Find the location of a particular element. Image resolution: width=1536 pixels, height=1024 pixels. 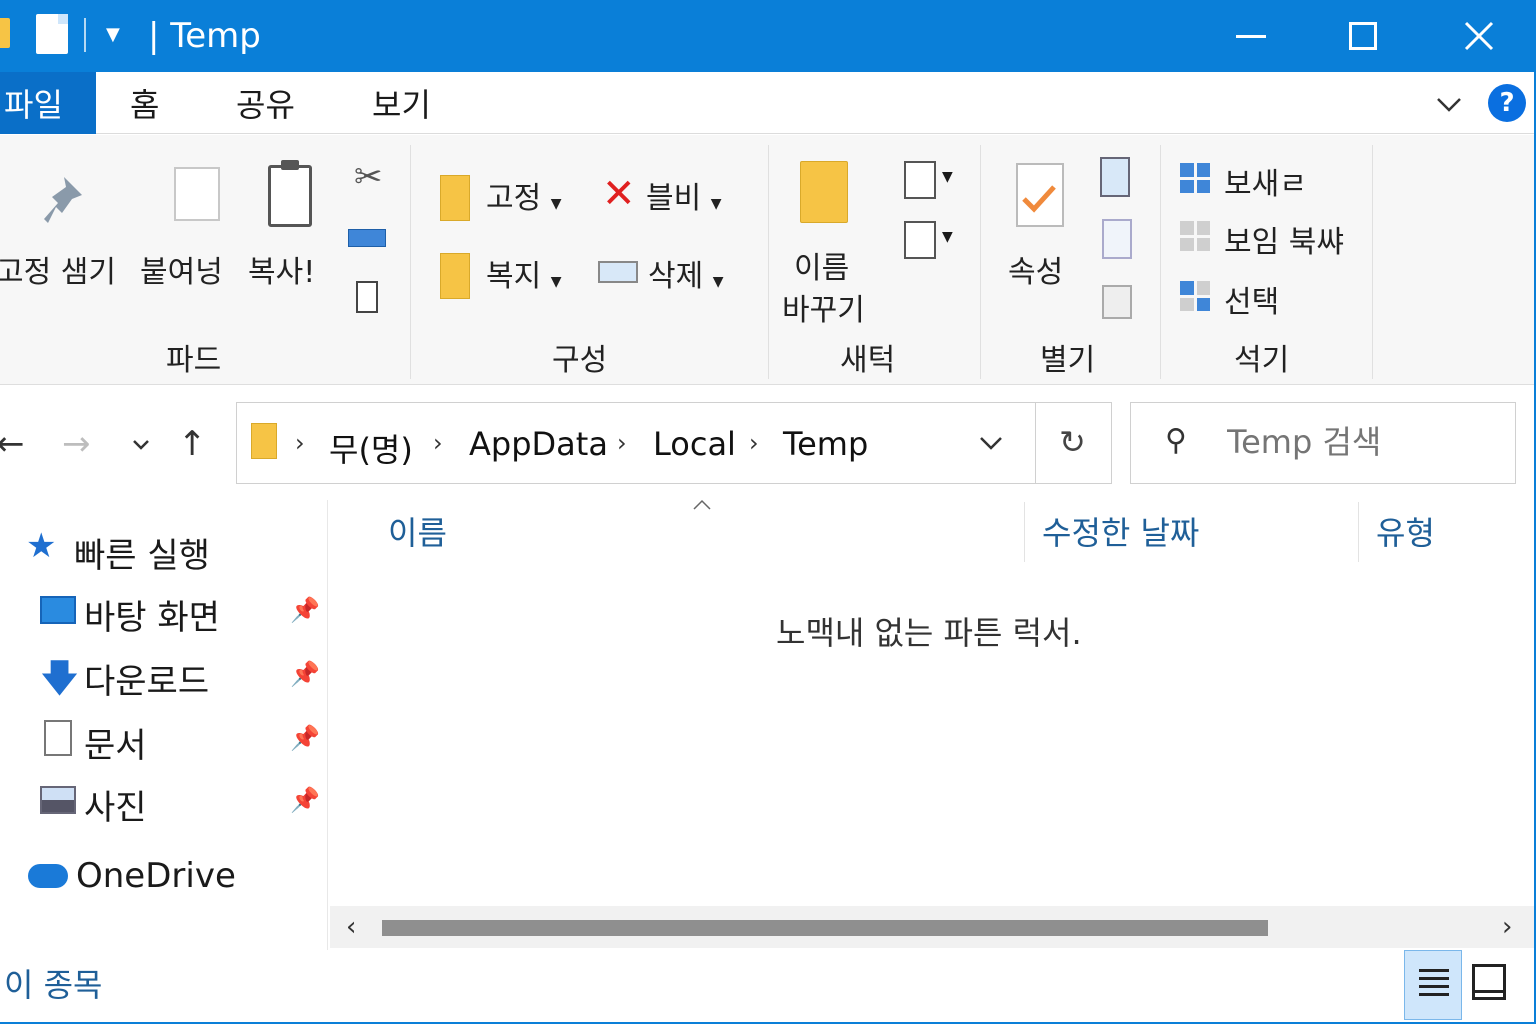

tab-view: 보기 is located at coordinates (401, 103).